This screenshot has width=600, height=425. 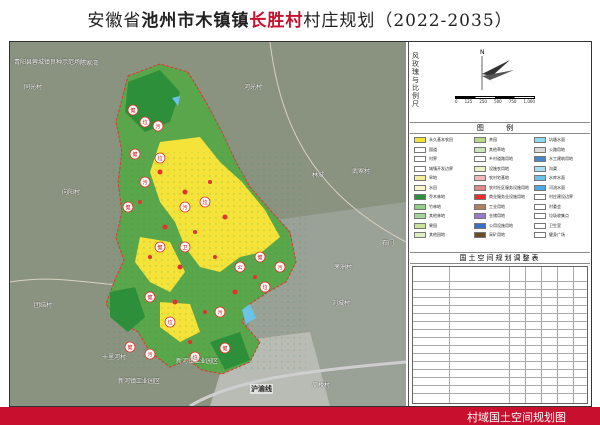 I want to click on legend-item: 其他林地, so click(x=429, y=216).